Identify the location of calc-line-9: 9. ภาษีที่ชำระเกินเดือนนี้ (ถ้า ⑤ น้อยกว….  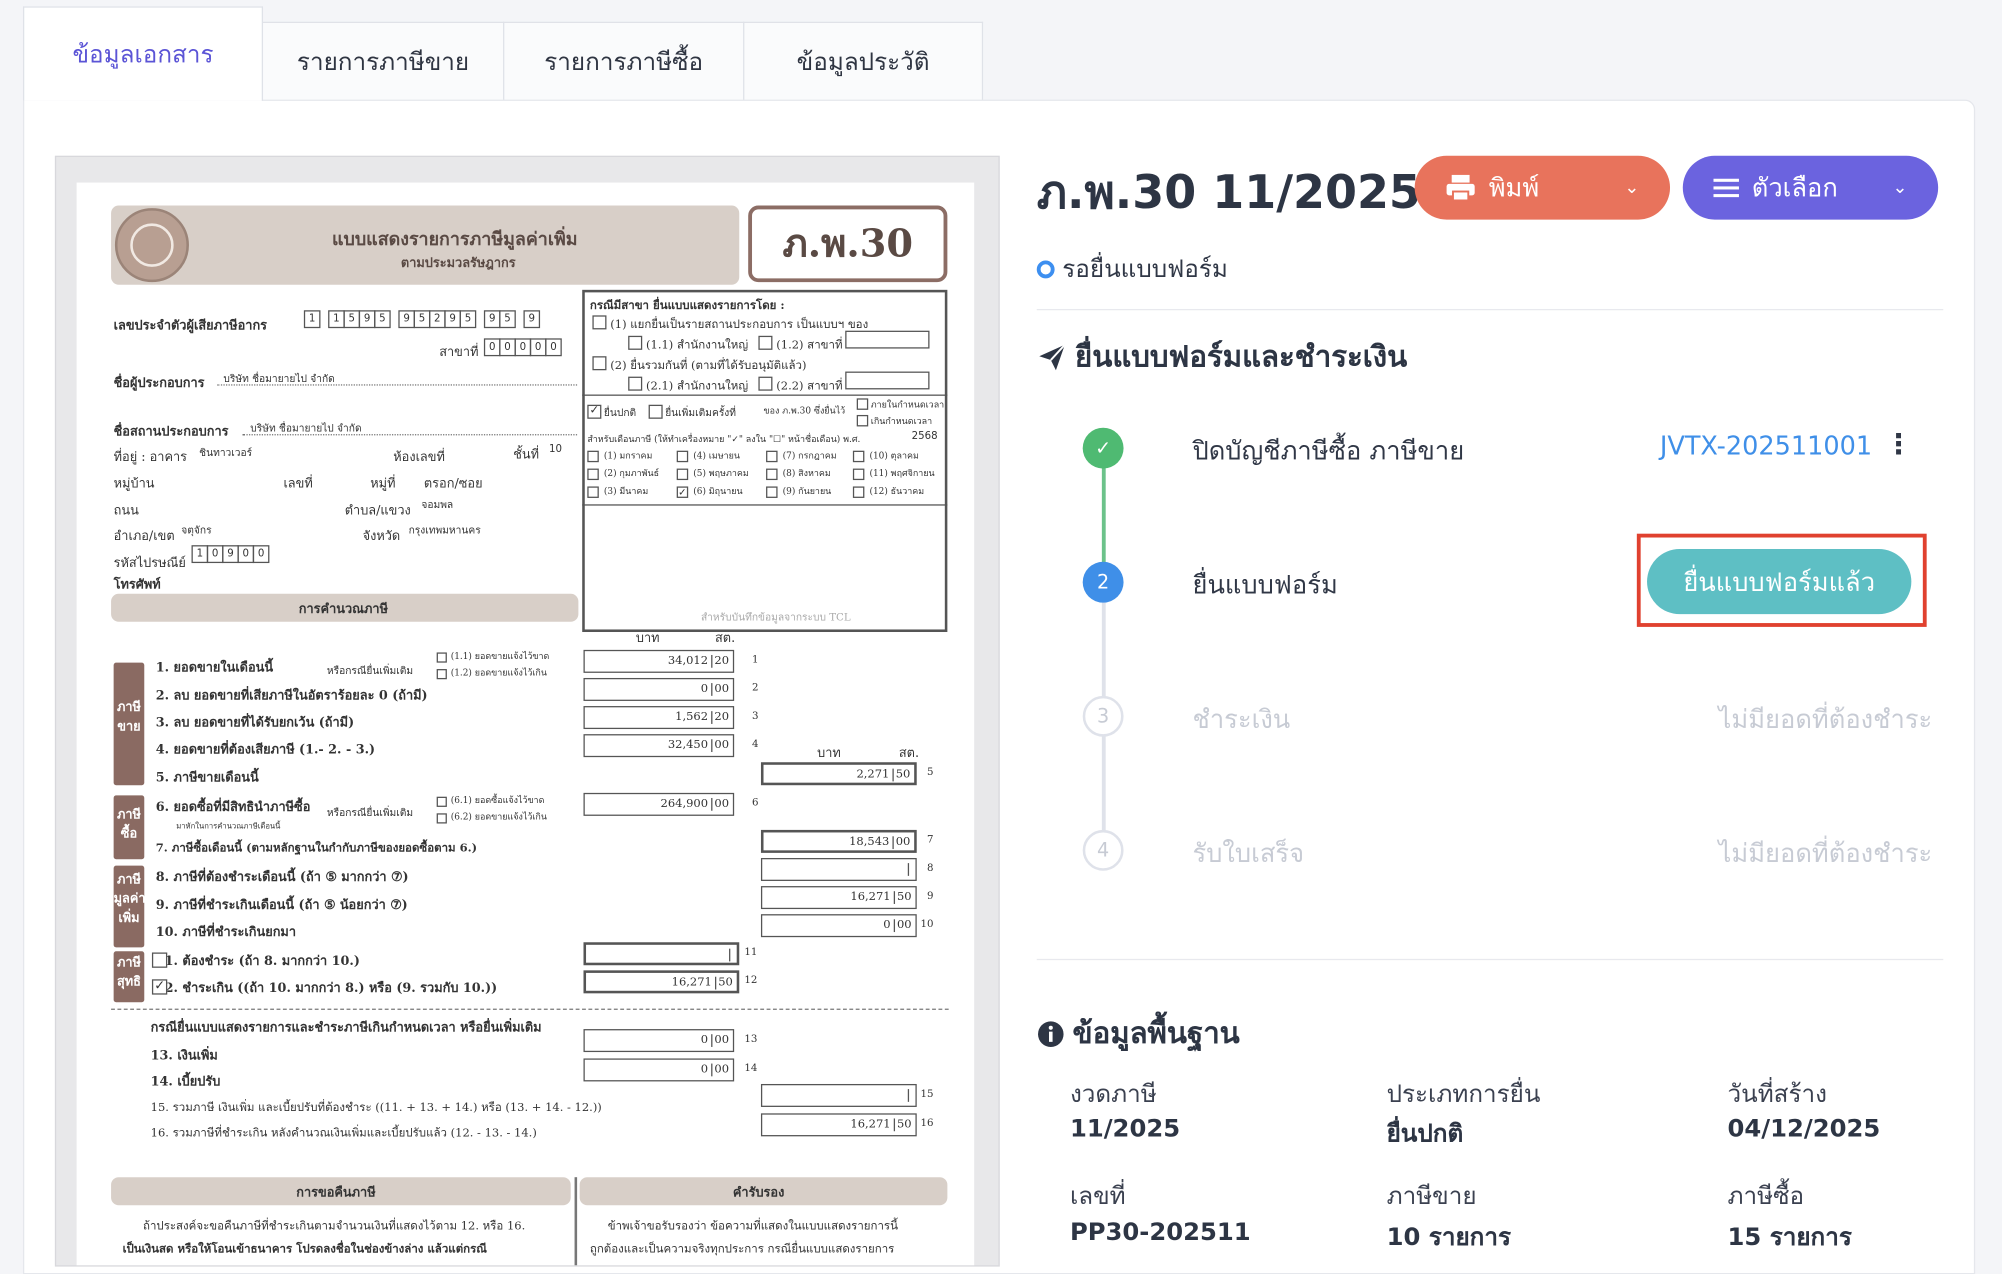
(281, 905).